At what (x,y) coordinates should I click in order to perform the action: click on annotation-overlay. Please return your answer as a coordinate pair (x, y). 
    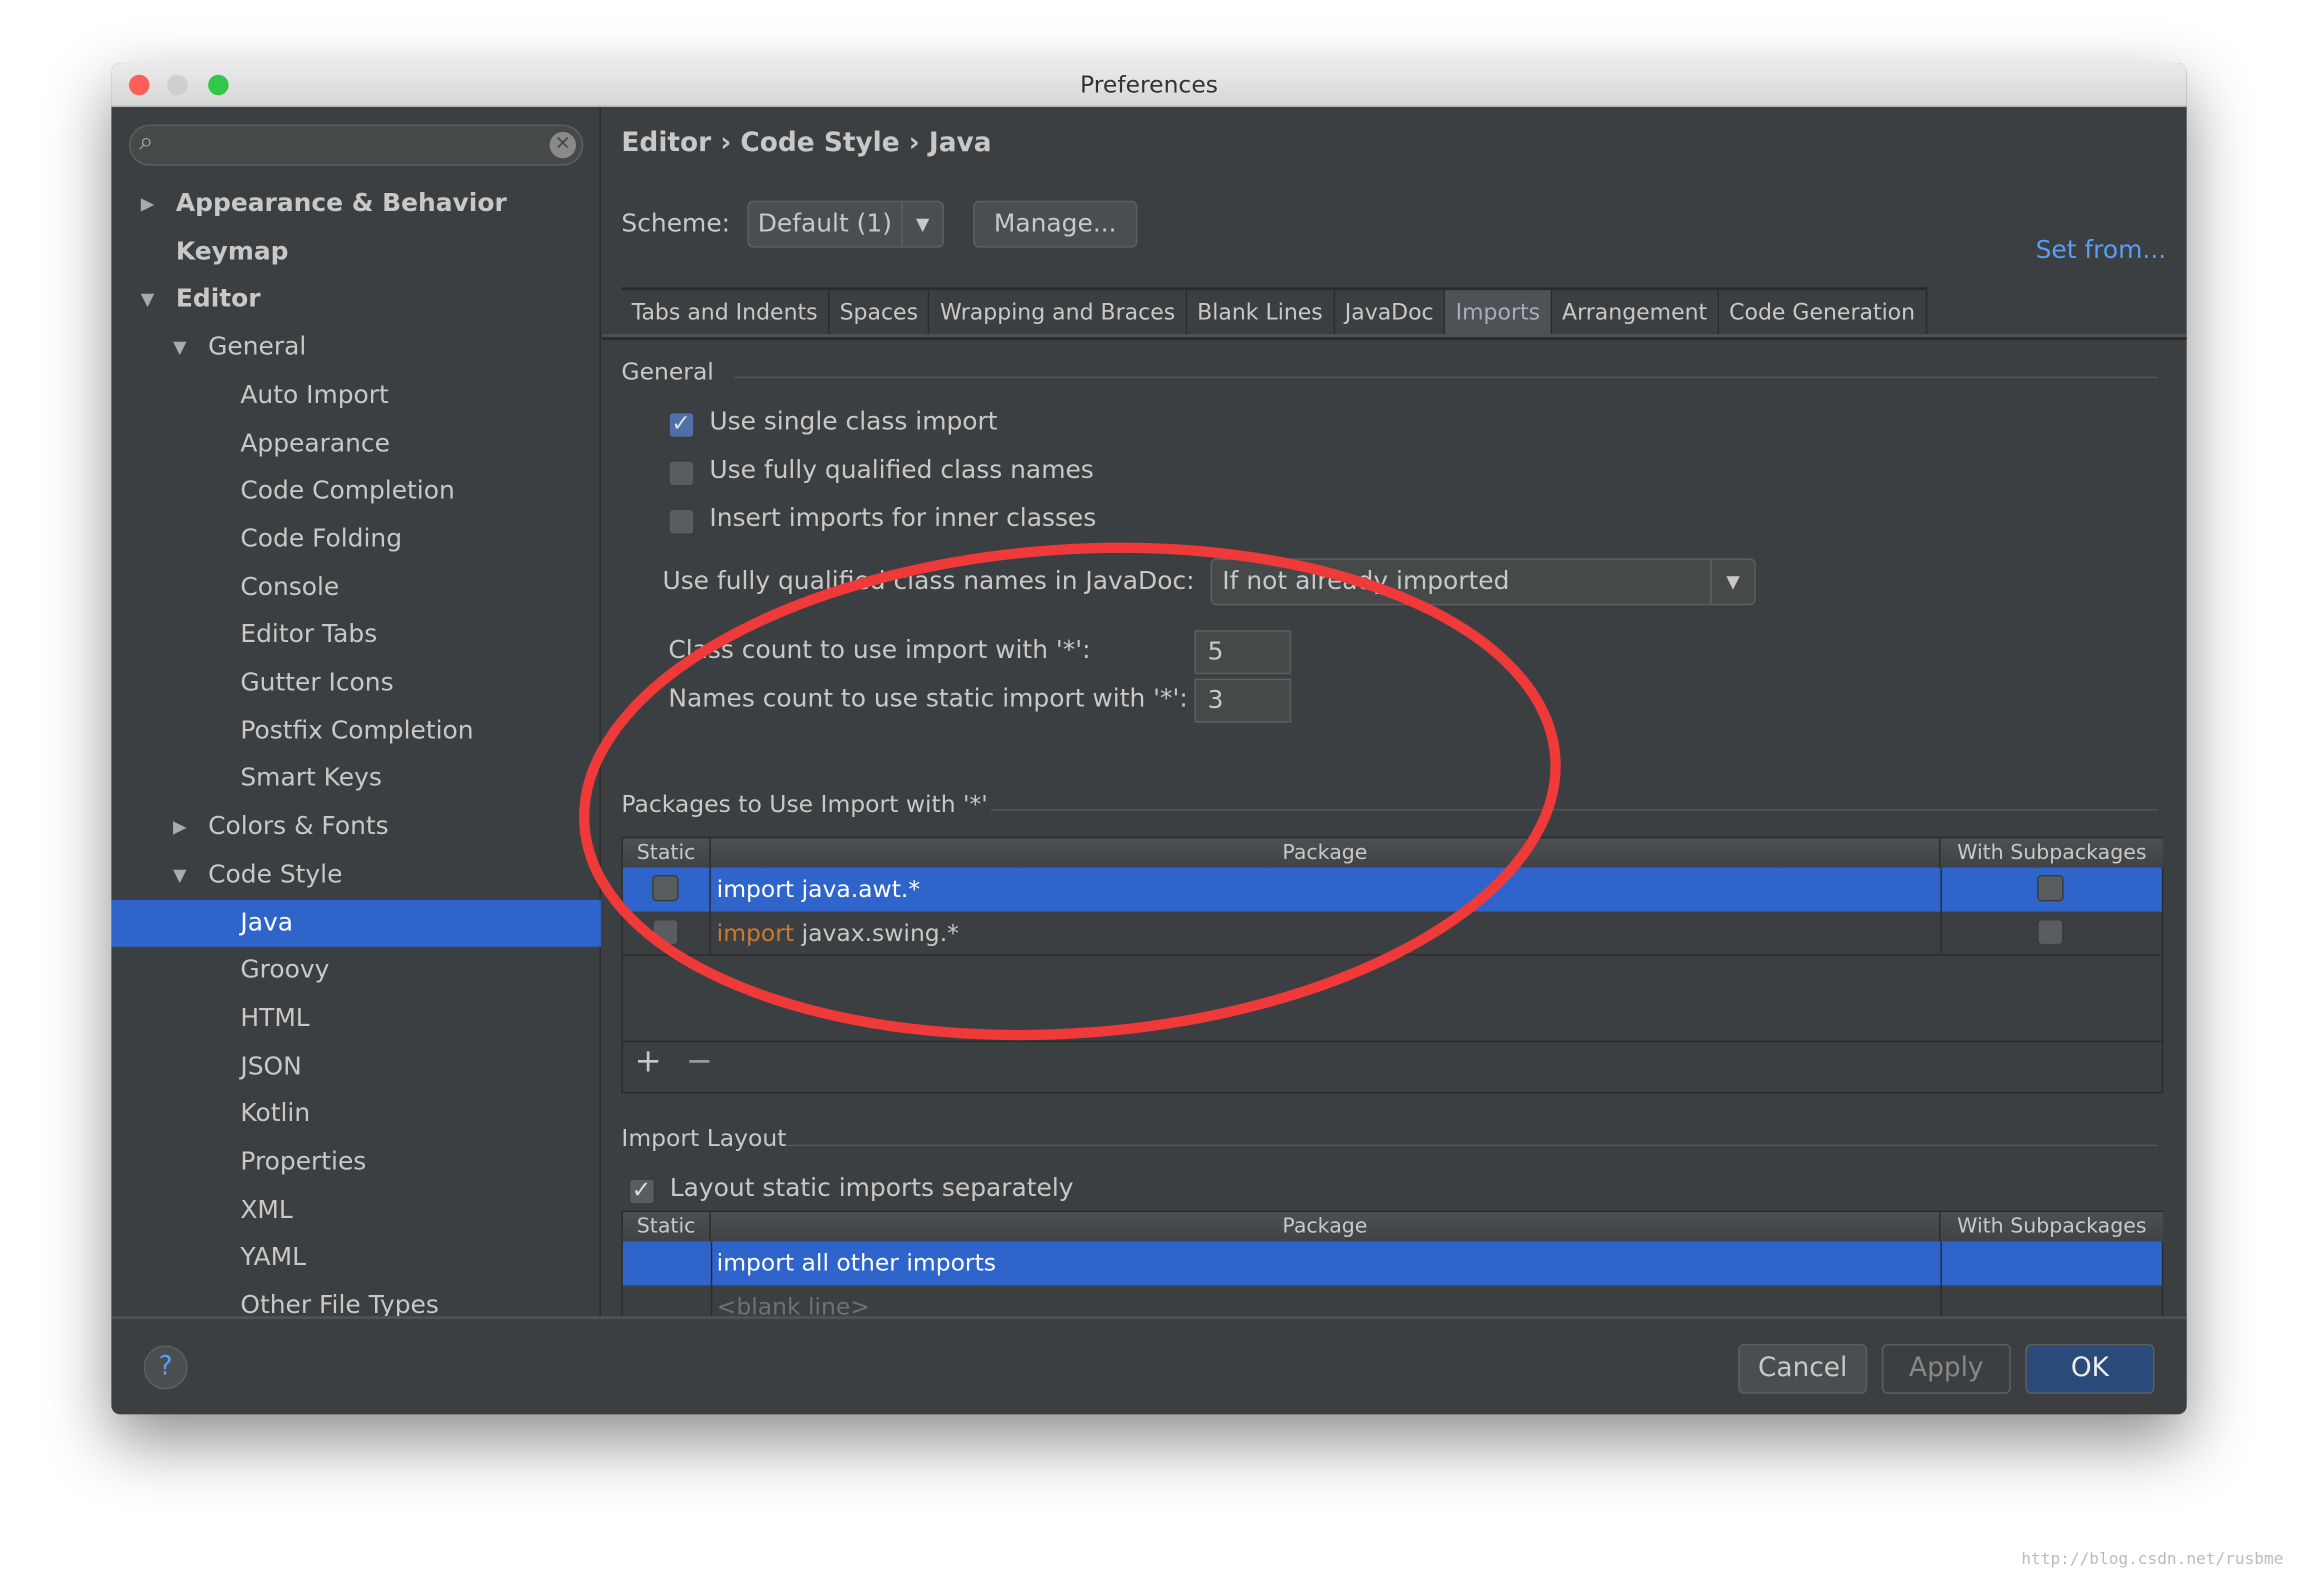
    Looking at the image, I should click on (1070, 791).